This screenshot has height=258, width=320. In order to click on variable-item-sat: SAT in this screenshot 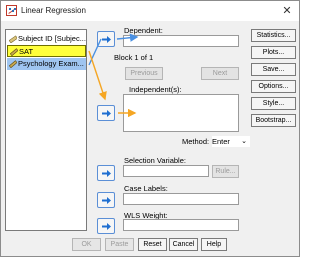, I will do `click(46, 51)`.